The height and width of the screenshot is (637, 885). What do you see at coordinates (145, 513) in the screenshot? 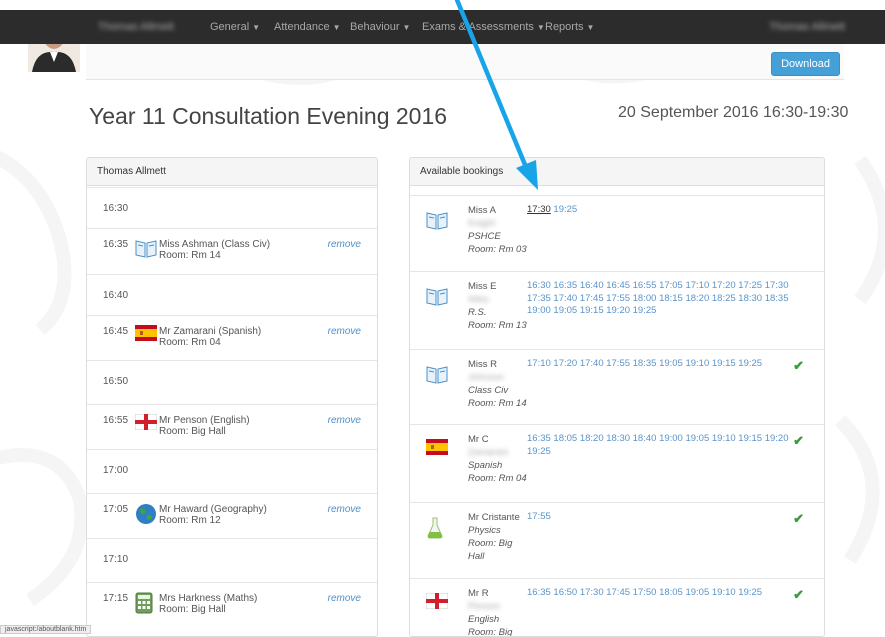
I see `globe-icon` at bounding box center [145, 513].